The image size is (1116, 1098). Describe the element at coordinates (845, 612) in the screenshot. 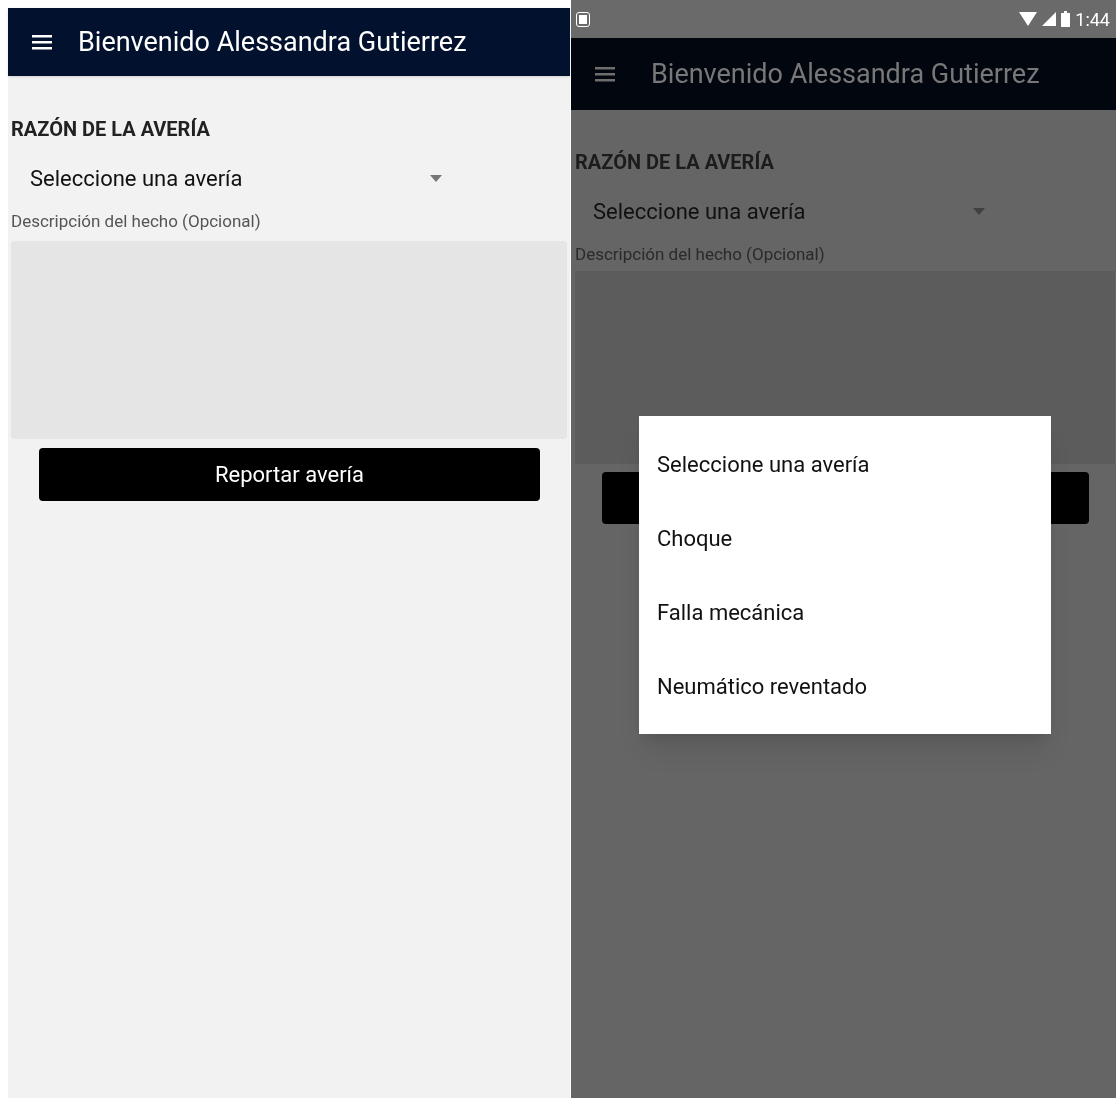

I see `menu-item: Falla mecánica` at that location.